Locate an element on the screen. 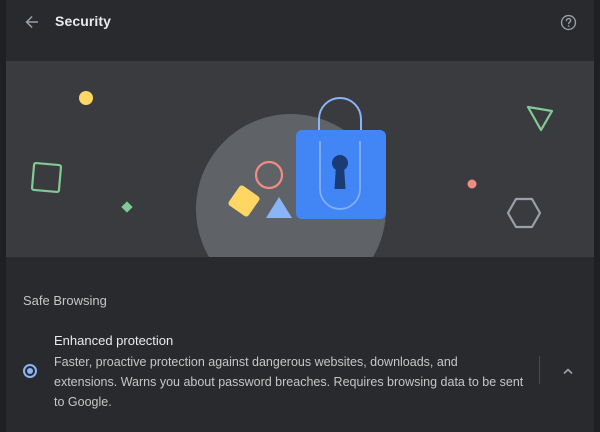 The image size is (600, 432). green-diamond is located at coordinates (127, 207).